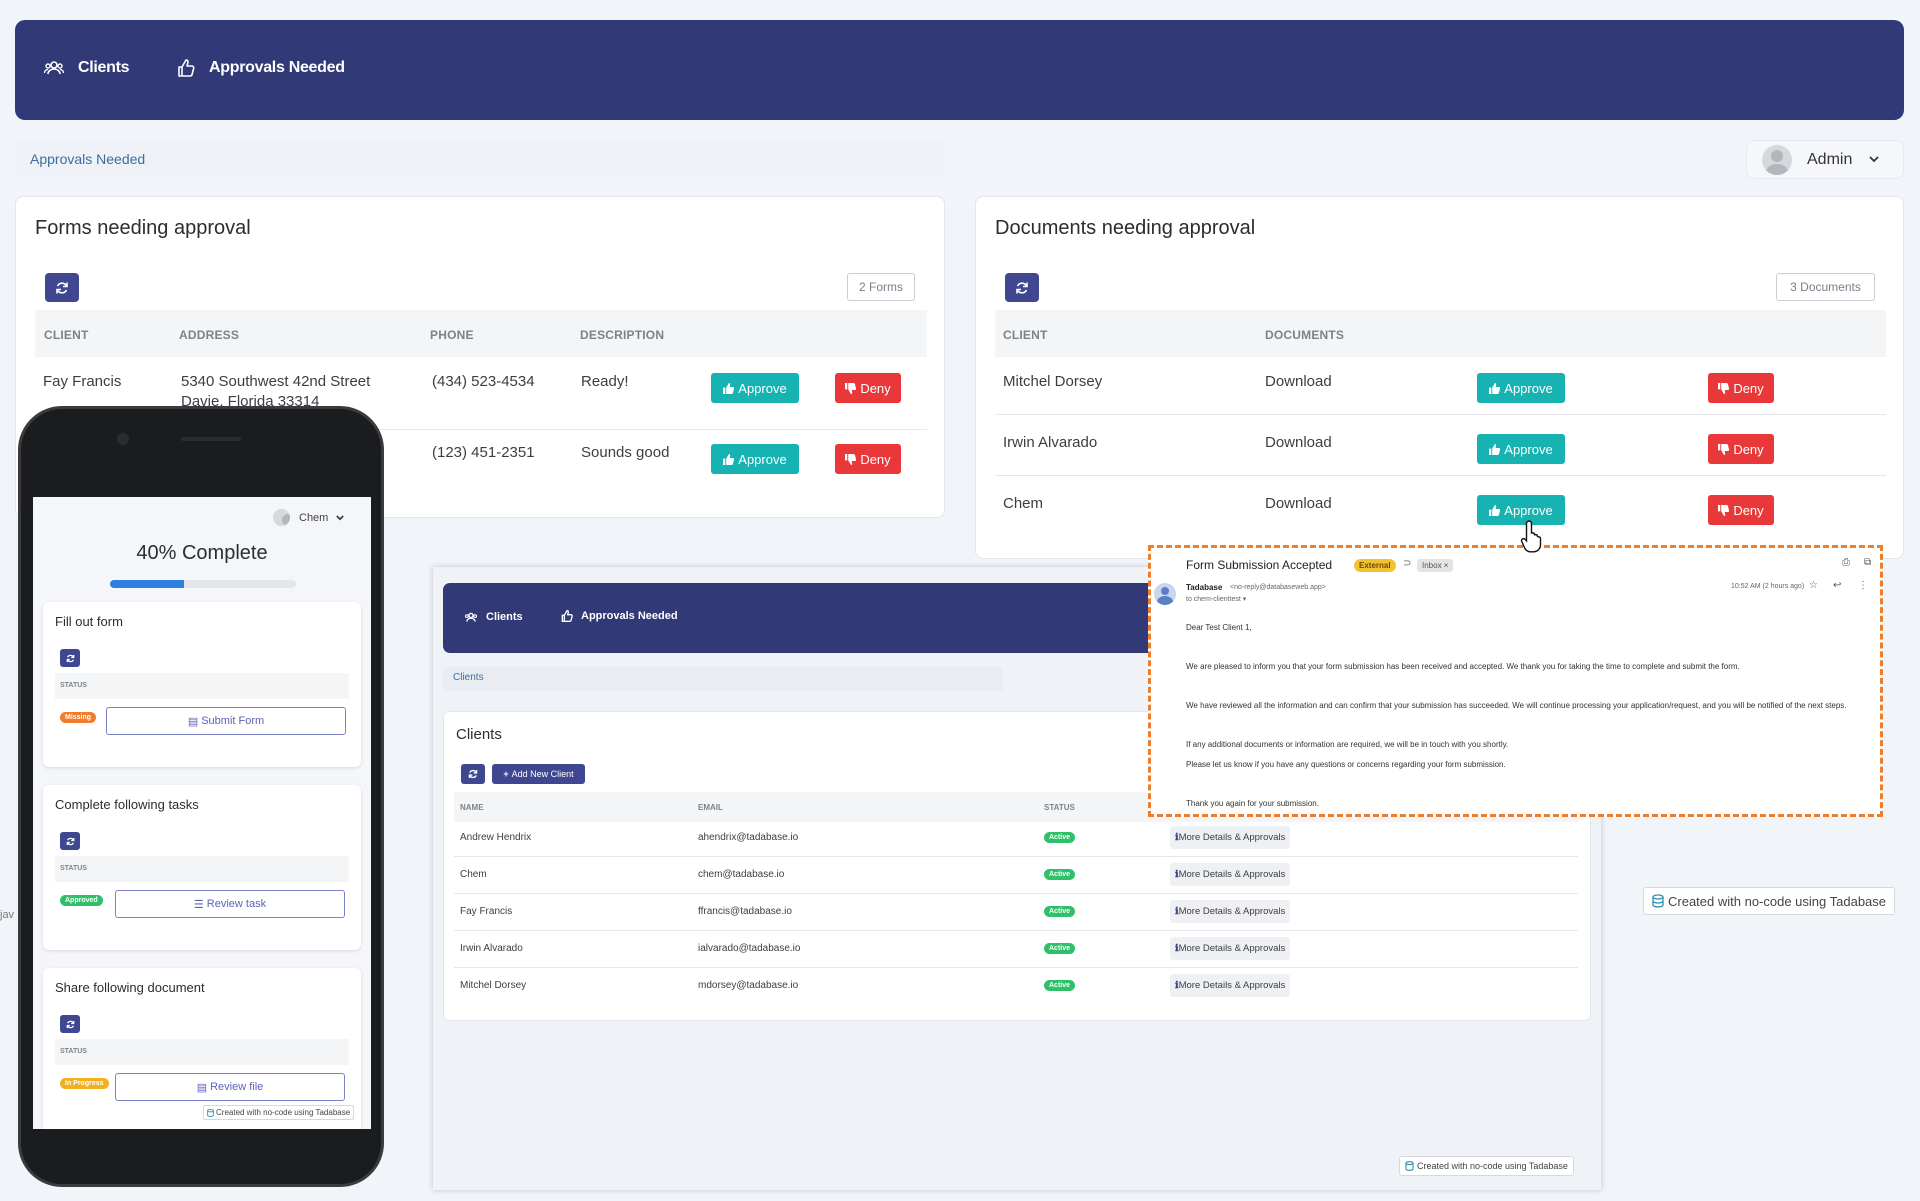  I want to click on inner-nav-approvals: Approvals Needed, so click(619, 616).